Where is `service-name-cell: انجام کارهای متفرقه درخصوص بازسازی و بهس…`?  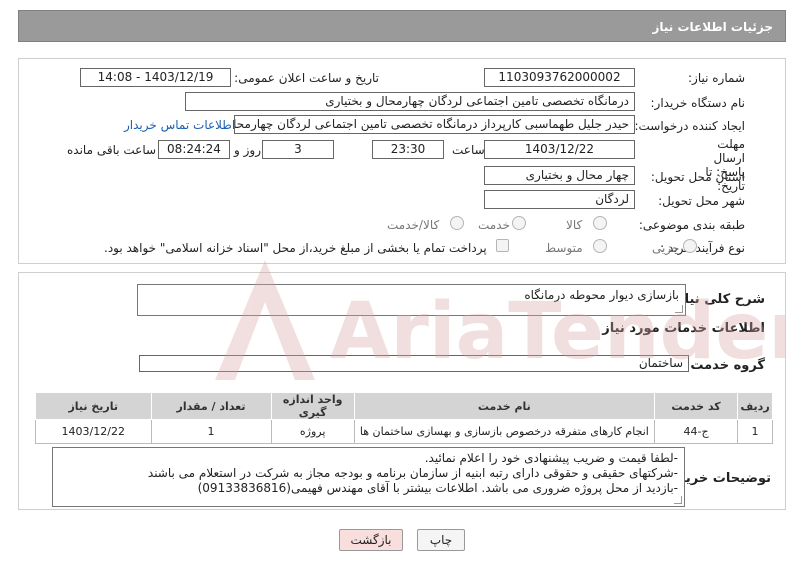
service-name-cell: انجام کارهای متفرقه درخصوص بازسازی و بهس… is located at coordinates (504, 431).